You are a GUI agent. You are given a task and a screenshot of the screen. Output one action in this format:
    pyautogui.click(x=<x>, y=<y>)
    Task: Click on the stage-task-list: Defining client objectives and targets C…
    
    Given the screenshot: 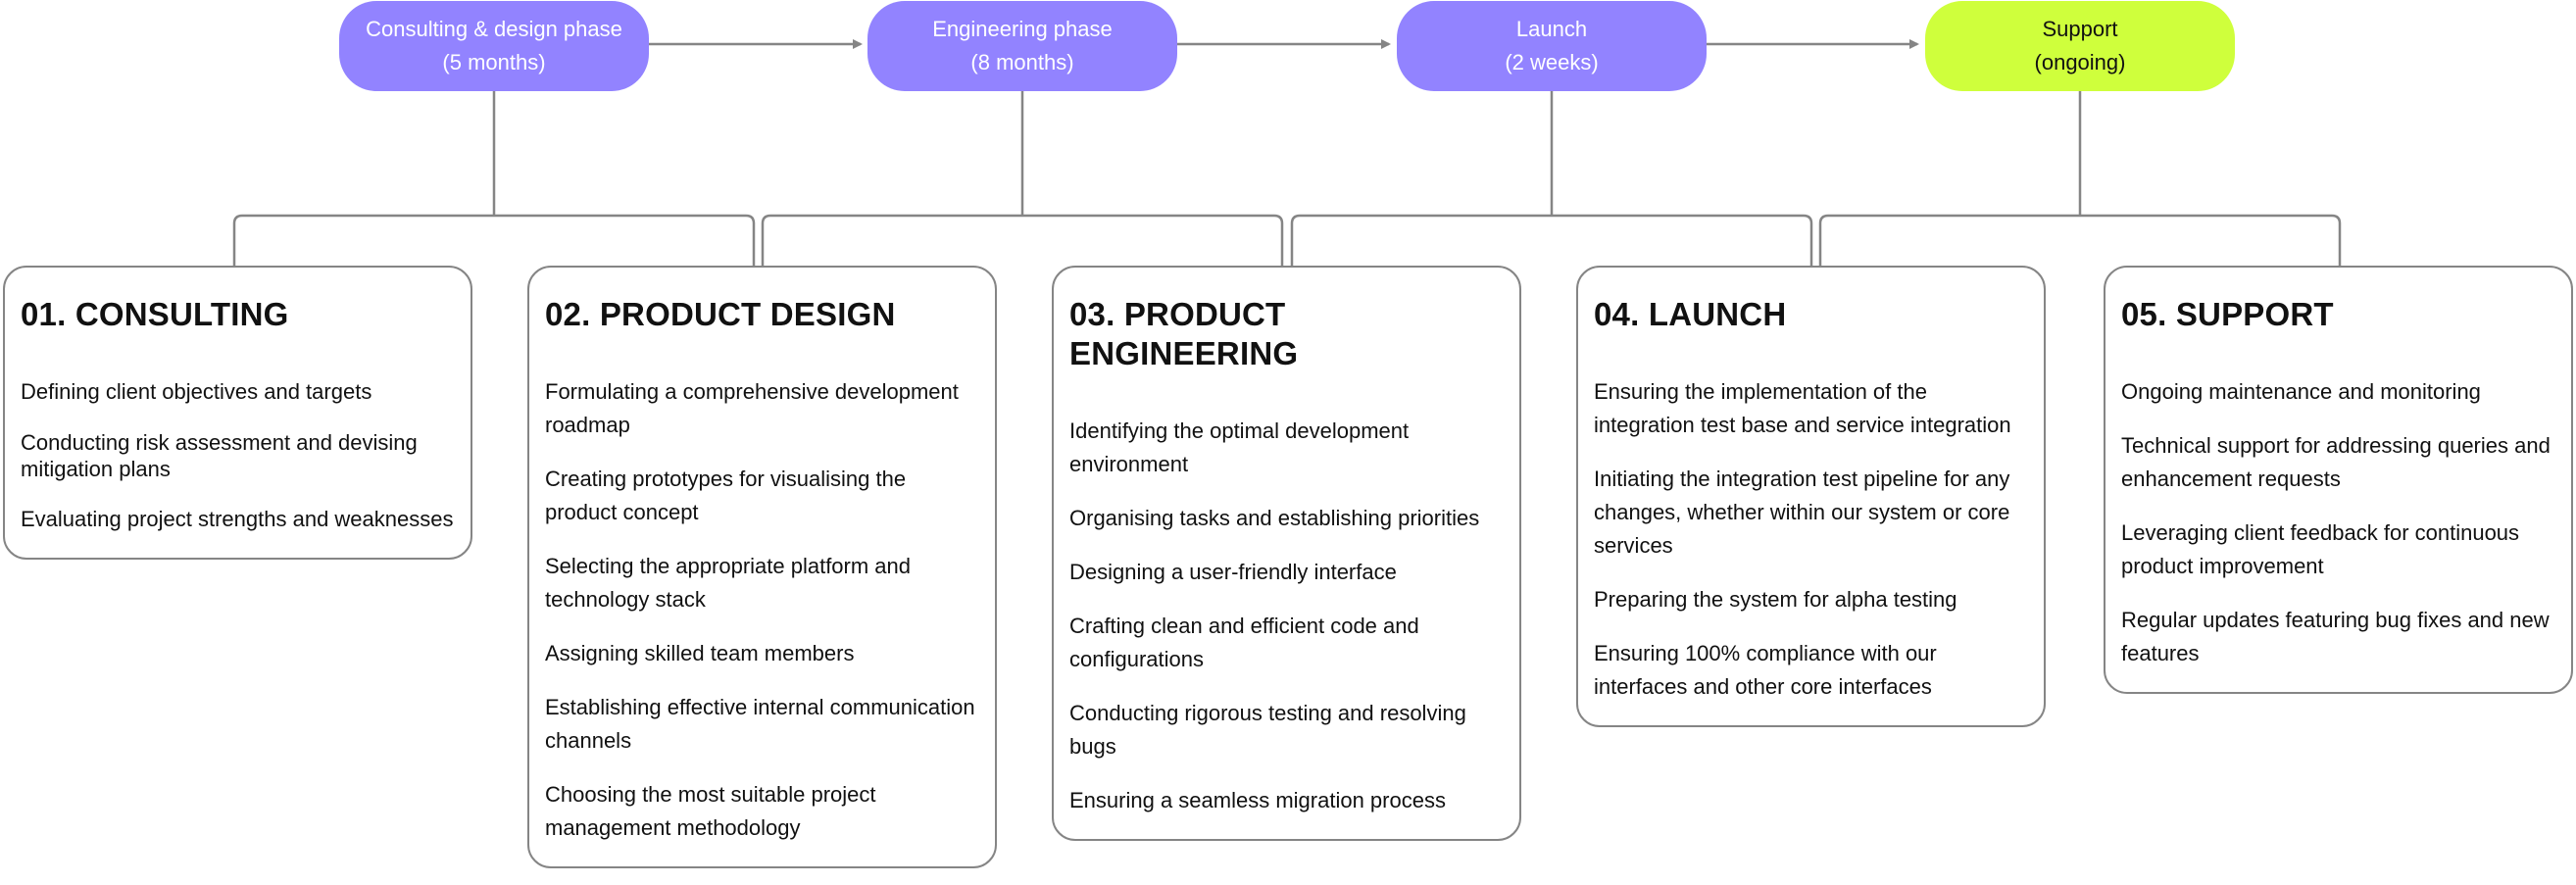 What is the action you would take?
    pyautogui.click(x=238, y=455)
    